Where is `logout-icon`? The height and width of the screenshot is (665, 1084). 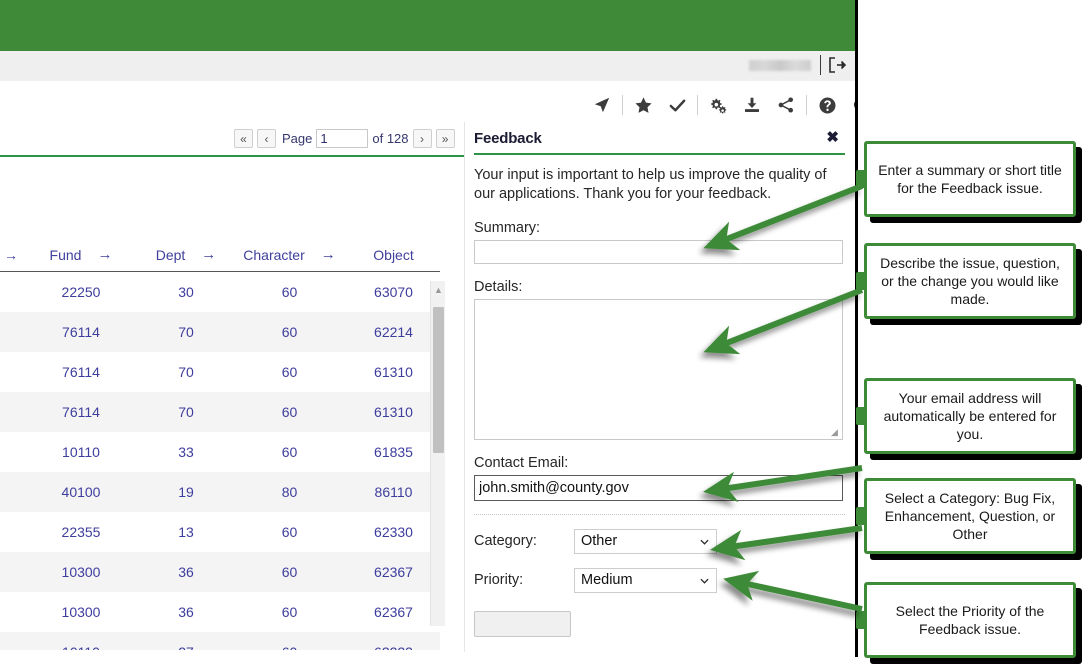
logout-icon is located at coordinates (837, 65).